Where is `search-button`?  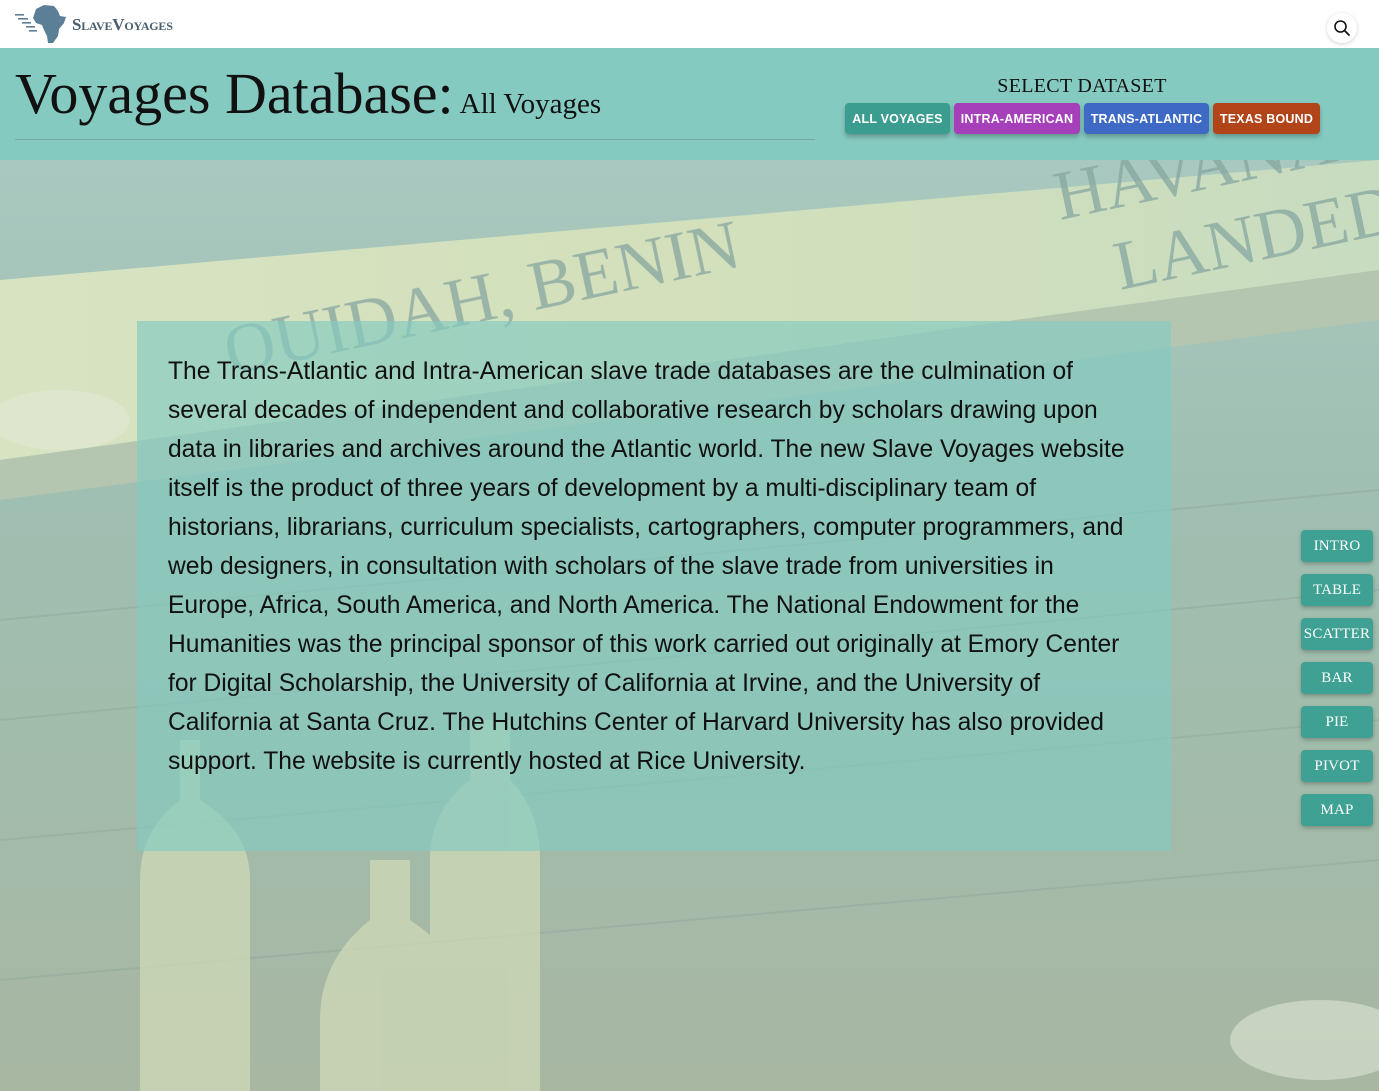 search-button is located at coordinates (1342, 28).